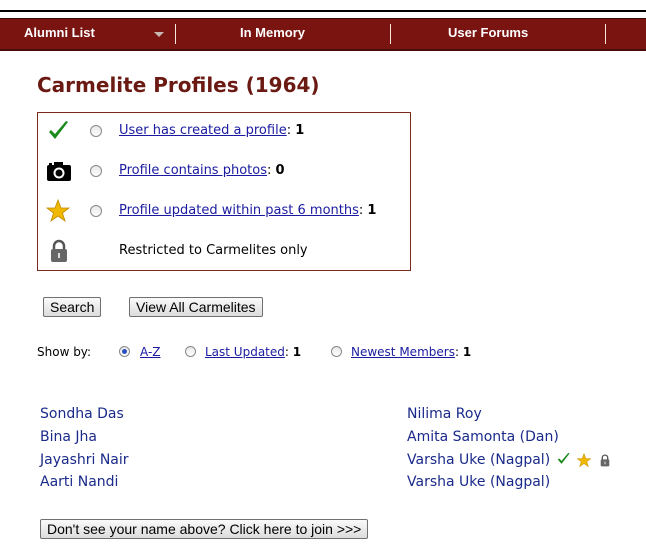  What do you see at coordinates (323, 11) in the screenshot?
I see `top-border-line` at bounding box center [323, 11].